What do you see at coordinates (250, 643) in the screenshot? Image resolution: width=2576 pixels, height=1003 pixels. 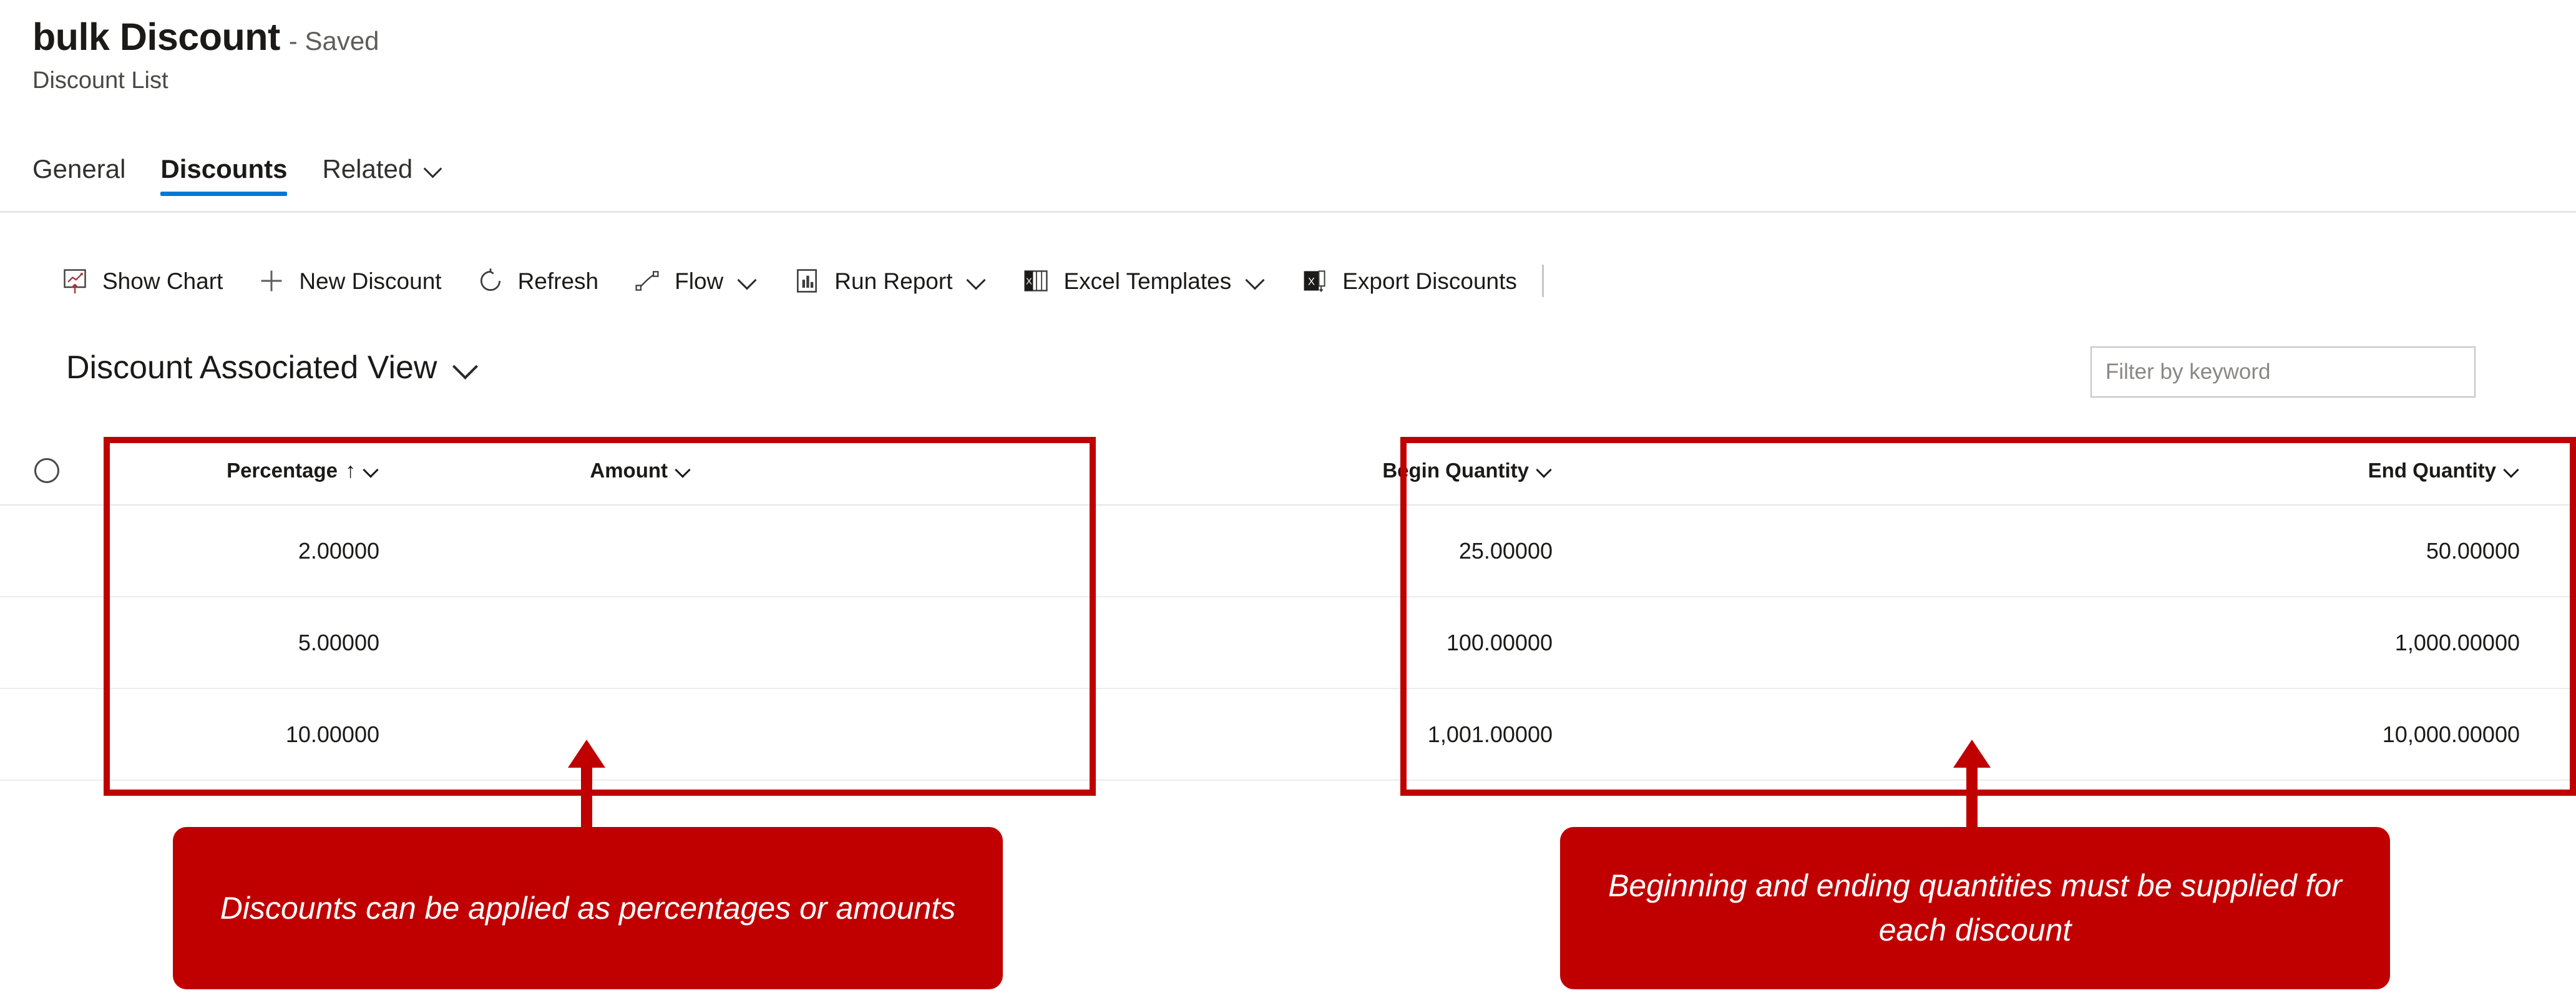 I see `cell-percentage: 5.00000` at bounding box center [250, 643].